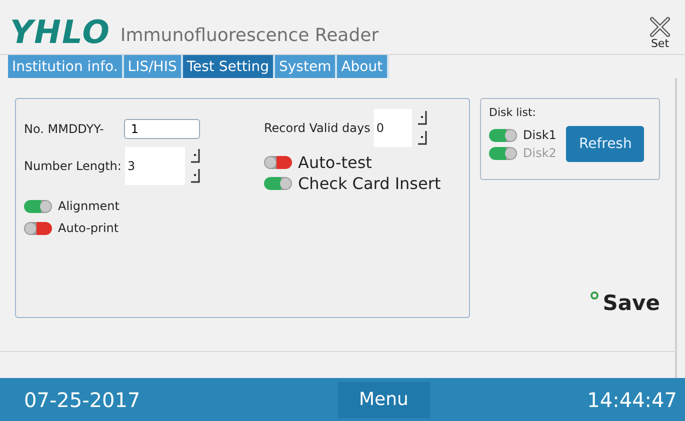 The width and height of the screenshot is (685, 421). I want to click on app-title: Immunofluorescence Reader, so click(249, 36).